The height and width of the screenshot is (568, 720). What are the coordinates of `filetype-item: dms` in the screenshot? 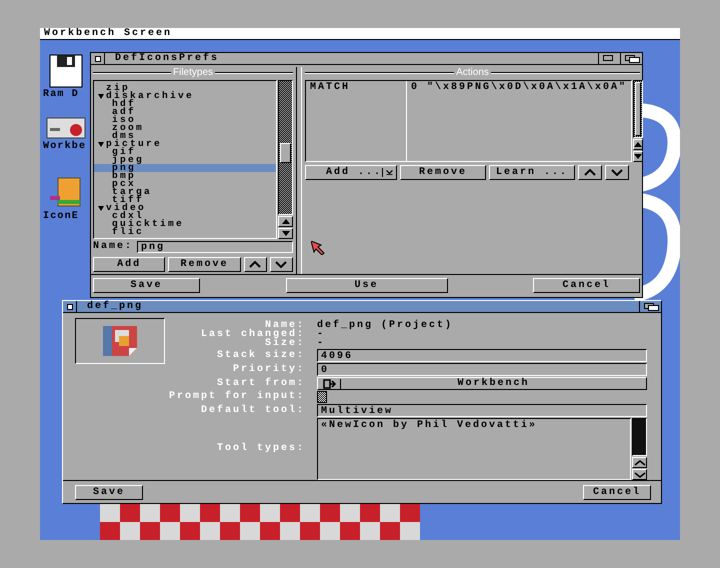 It's located at (185, 136).